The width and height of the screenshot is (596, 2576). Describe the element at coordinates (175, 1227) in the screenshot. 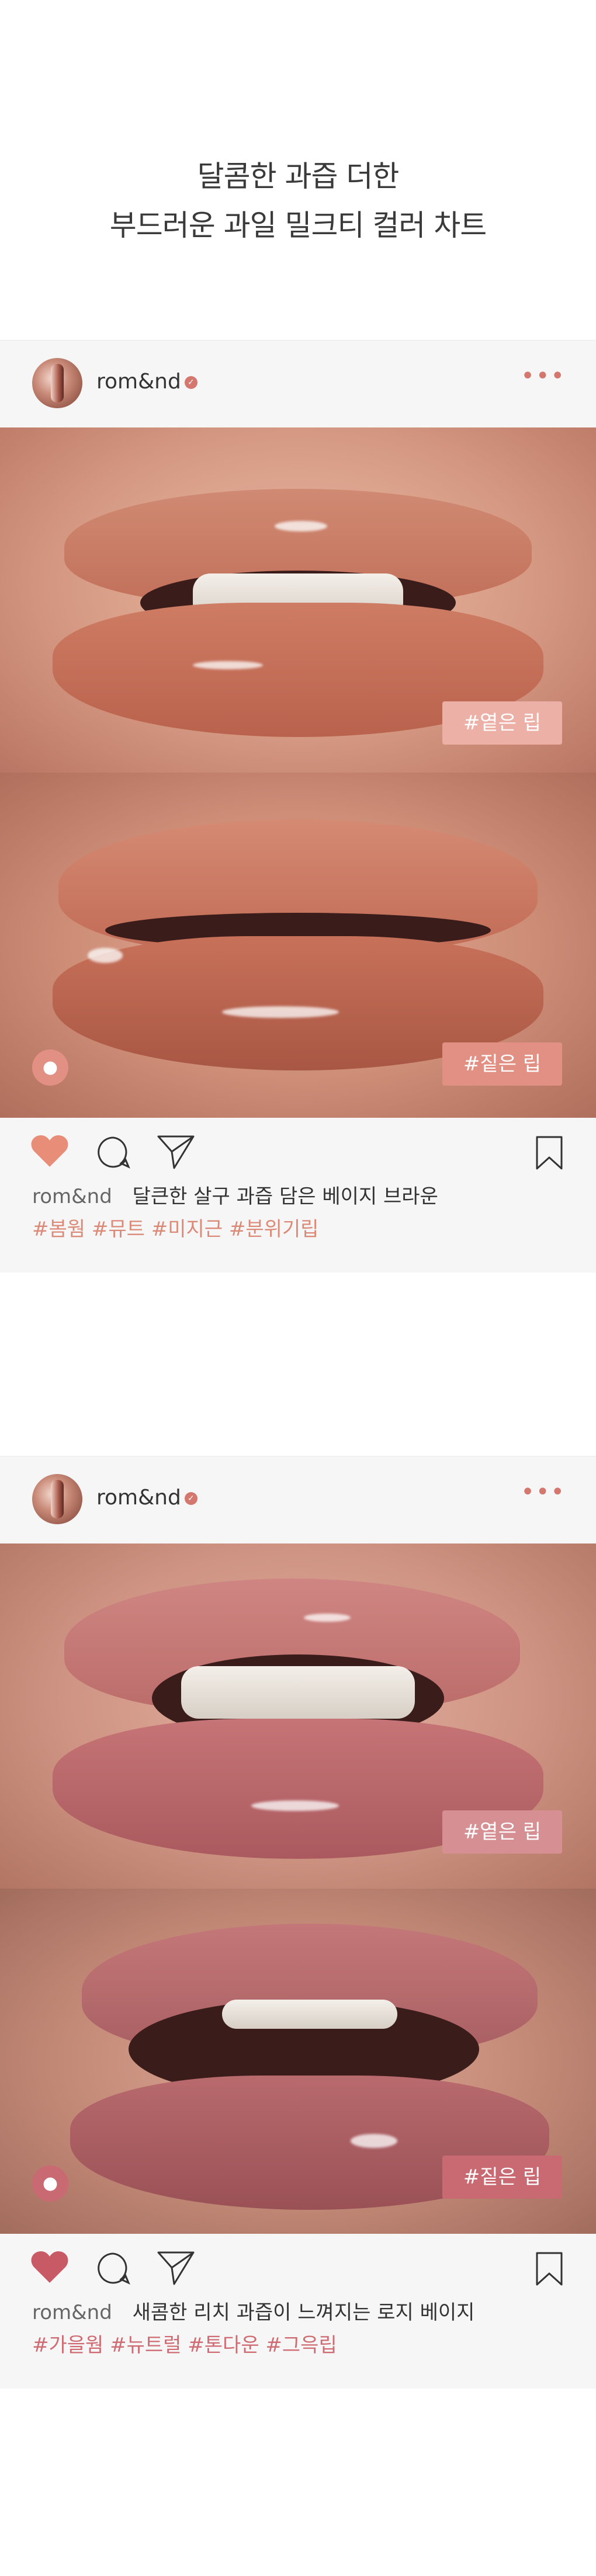

I see `hashtags: #봄웜 #뮤트 #미지근 #분위기립` at that location.